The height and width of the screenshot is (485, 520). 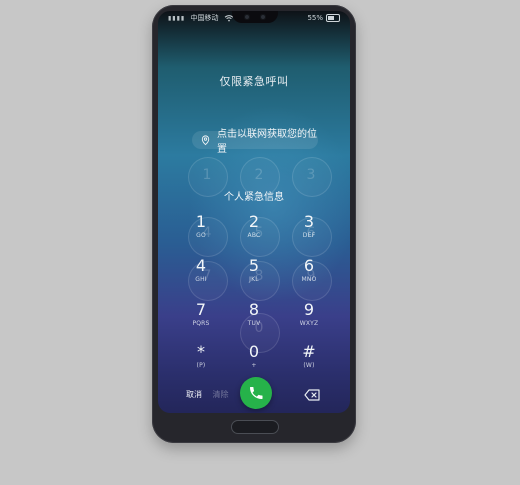 I want to click on key-3: 3 DEF, so click(x=309, y=232).